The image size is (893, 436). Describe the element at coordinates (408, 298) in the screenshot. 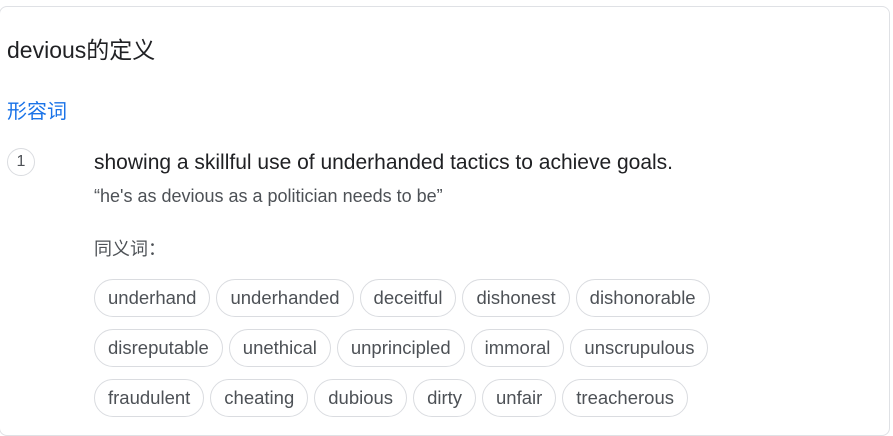

I see `synonym-chip-deceitful: deceitful` at that location.